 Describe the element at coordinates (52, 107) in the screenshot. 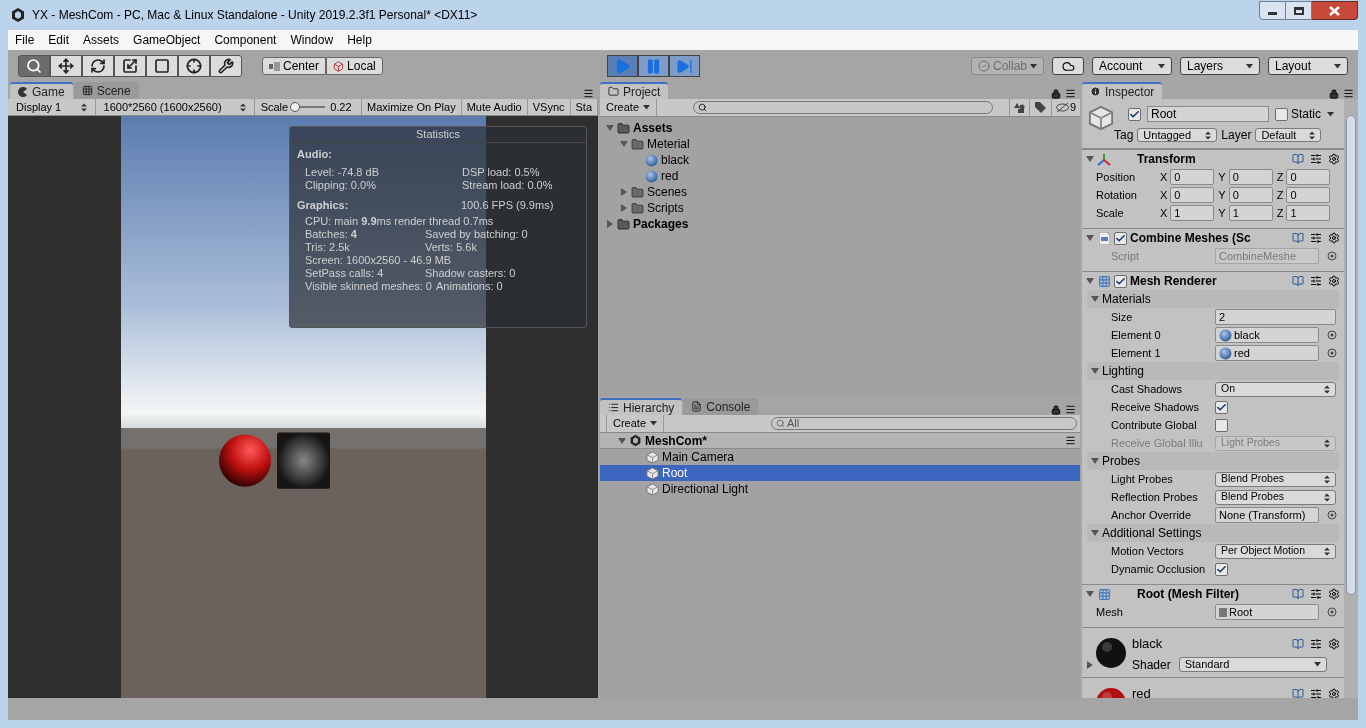

I see `game-view-dropdown: Display 1` at that location.